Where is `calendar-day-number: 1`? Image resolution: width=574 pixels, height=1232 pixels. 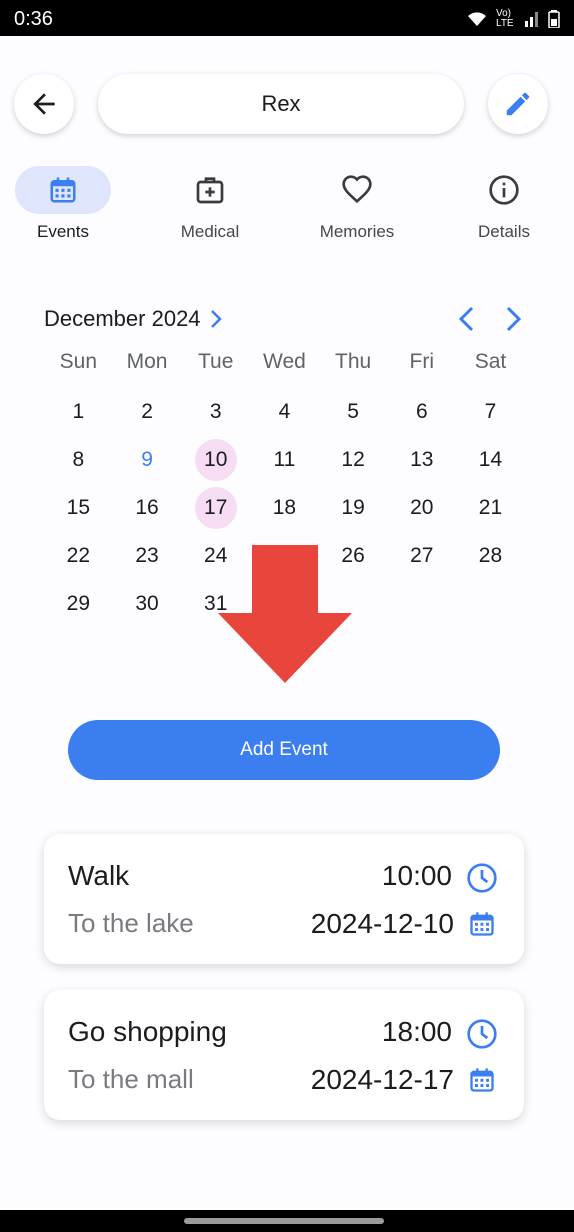 calendar-day-number: 1 is located at coordinates (78, 411).